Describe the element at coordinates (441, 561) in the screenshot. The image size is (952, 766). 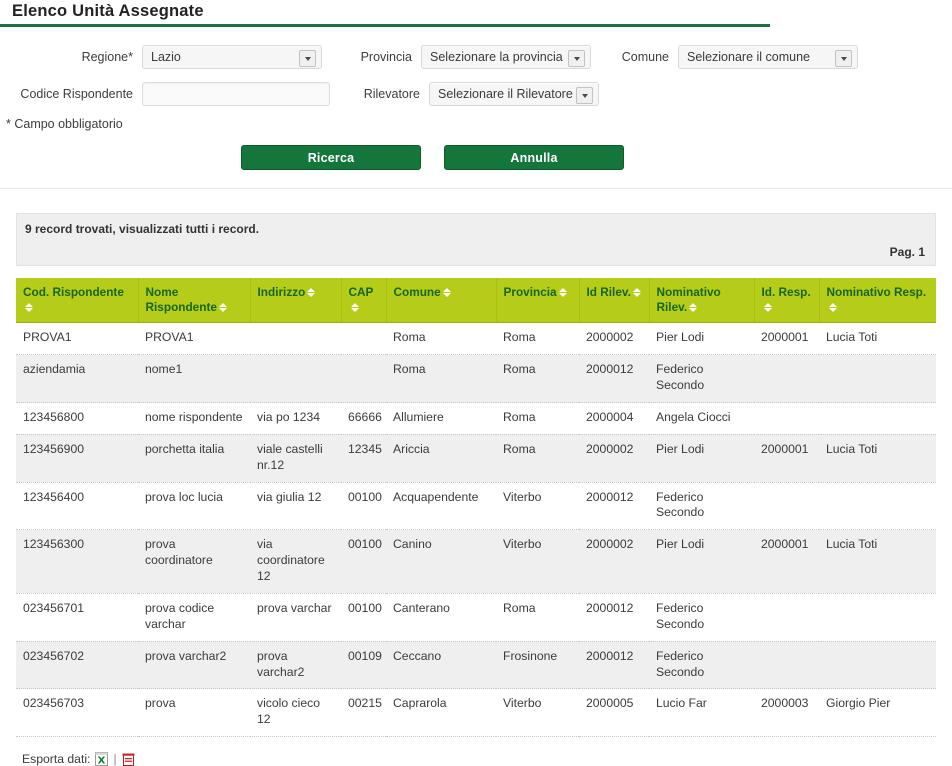
I see `cell-comune: Canino` at that location.